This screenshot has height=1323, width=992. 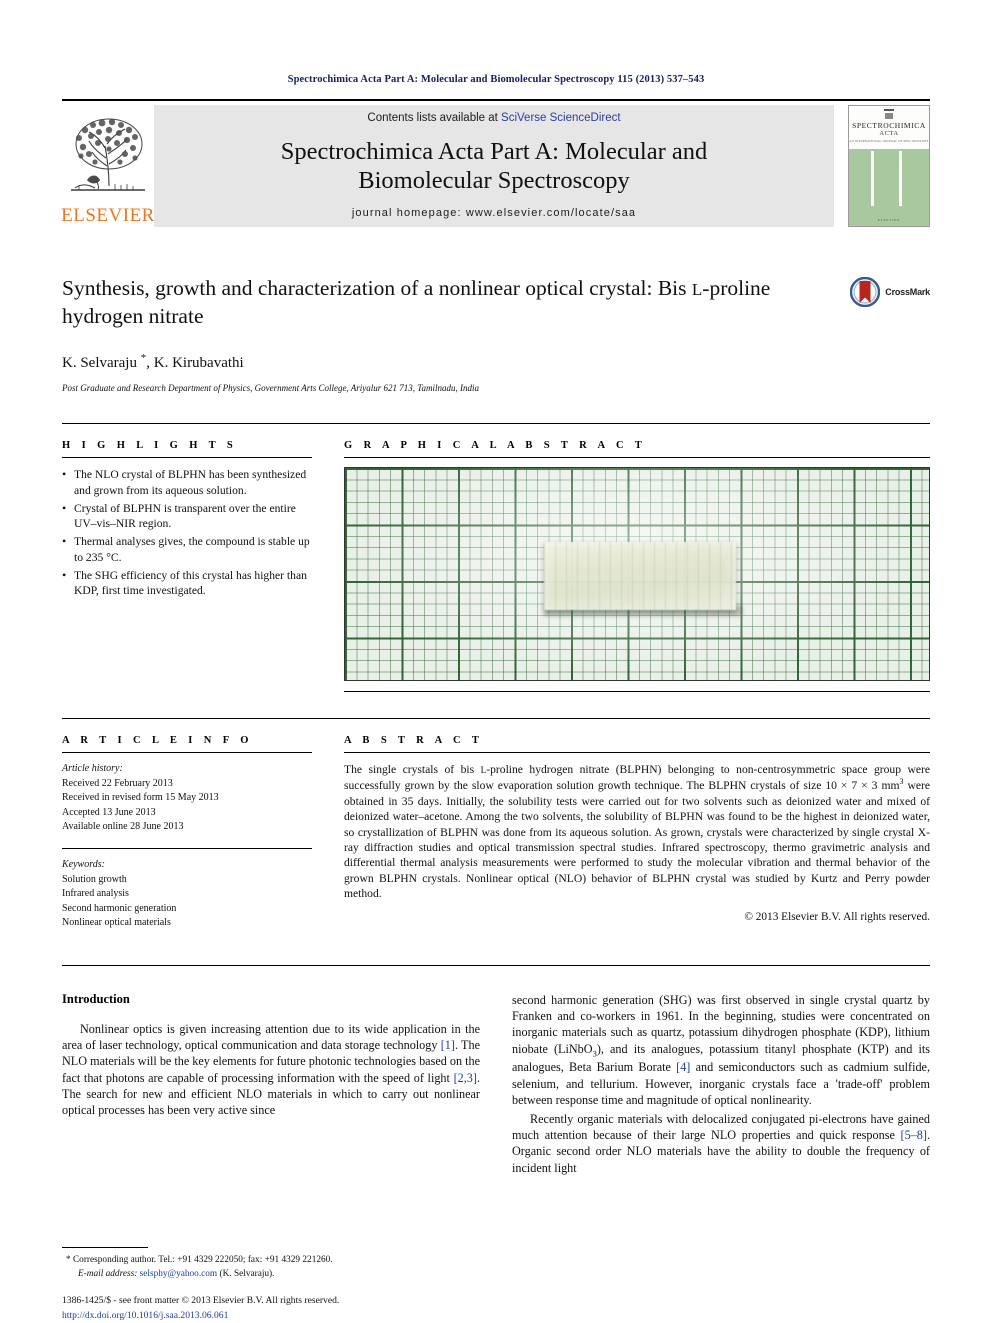 What do you see at coordinates (117, 783) in the screenshot?
I see `history-item: Received 22 February 2013` at bounding box center [117, 783].